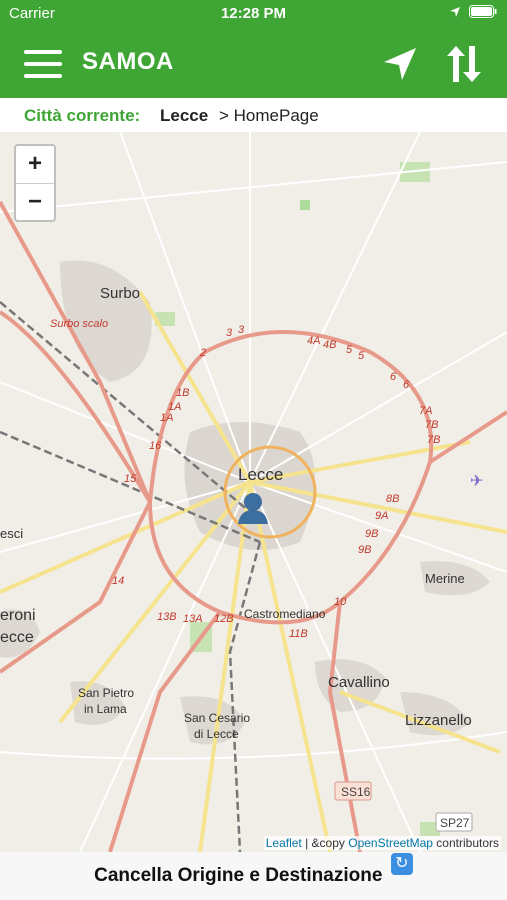  What do you see at coordinates (455, 823) in the screenshot?
I see `road-shield-sp27: SP27` at bounding box center [455, 823].